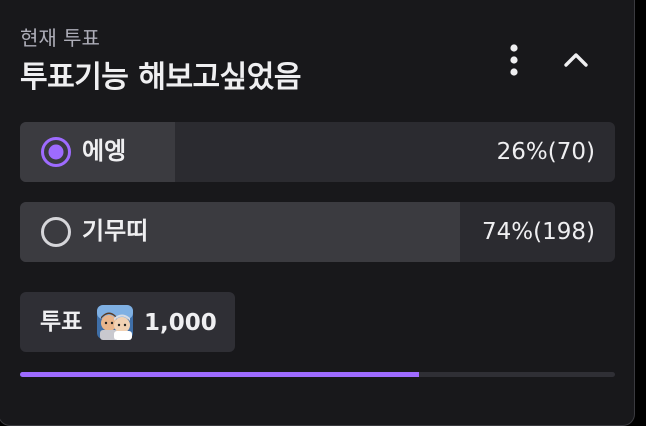  I want to click on poll-option-1-label: 에엥, so click(104, 151).